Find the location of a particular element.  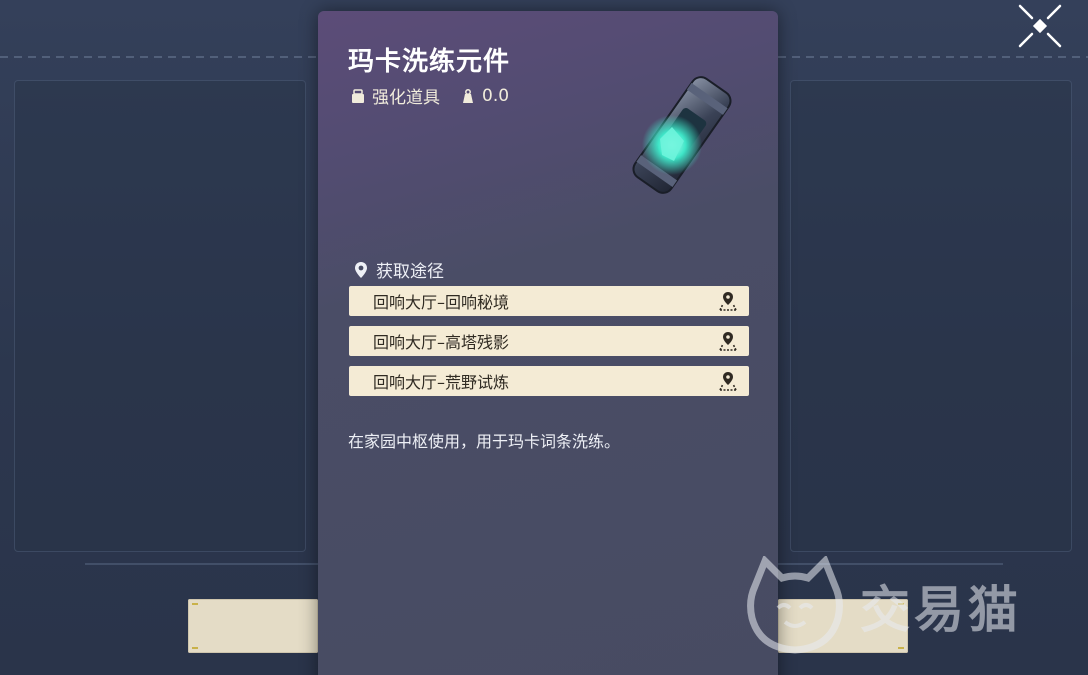

item-weight: 0.0 is located at coordinates (496, 95).